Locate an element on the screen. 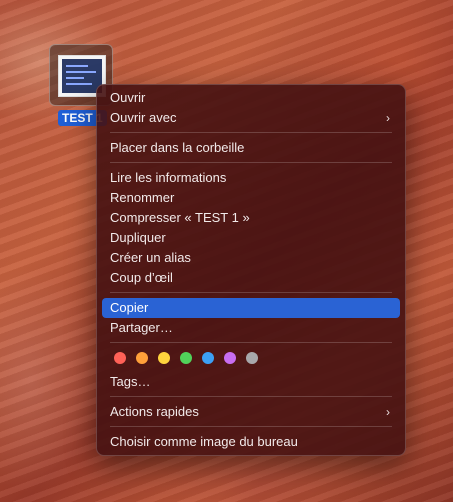 Image resolution: width=453 pixels, height=502 pixels. menu-item-open-with: Ouvrir avec › is located at coordinates (251, 118).